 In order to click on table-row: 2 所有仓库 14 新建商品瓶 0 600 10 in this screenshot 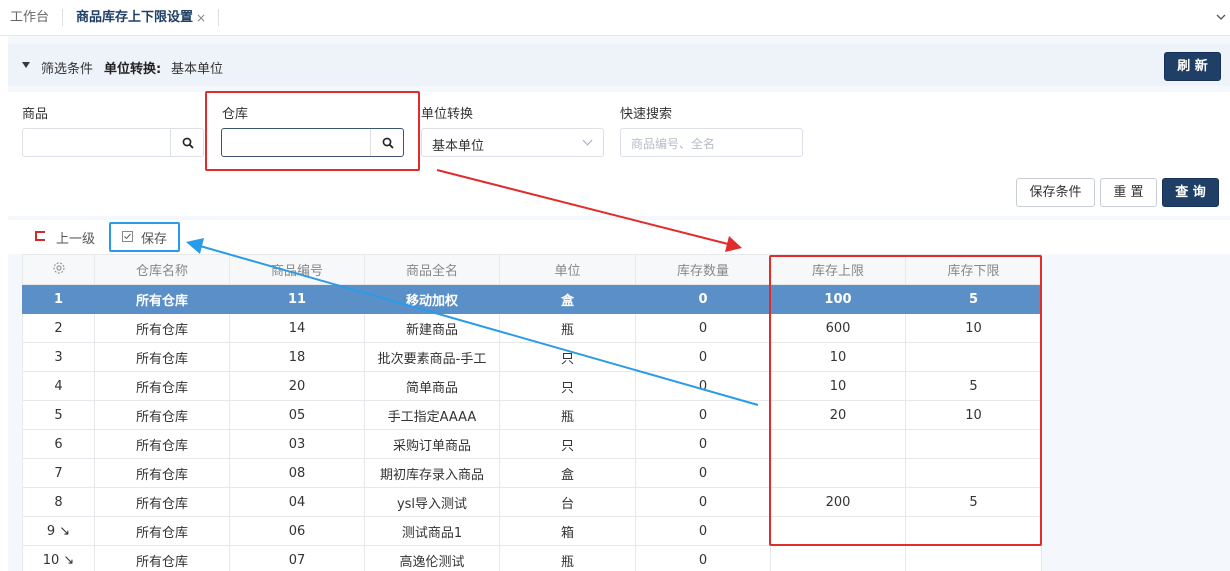, I will do `click(532, 328)`.